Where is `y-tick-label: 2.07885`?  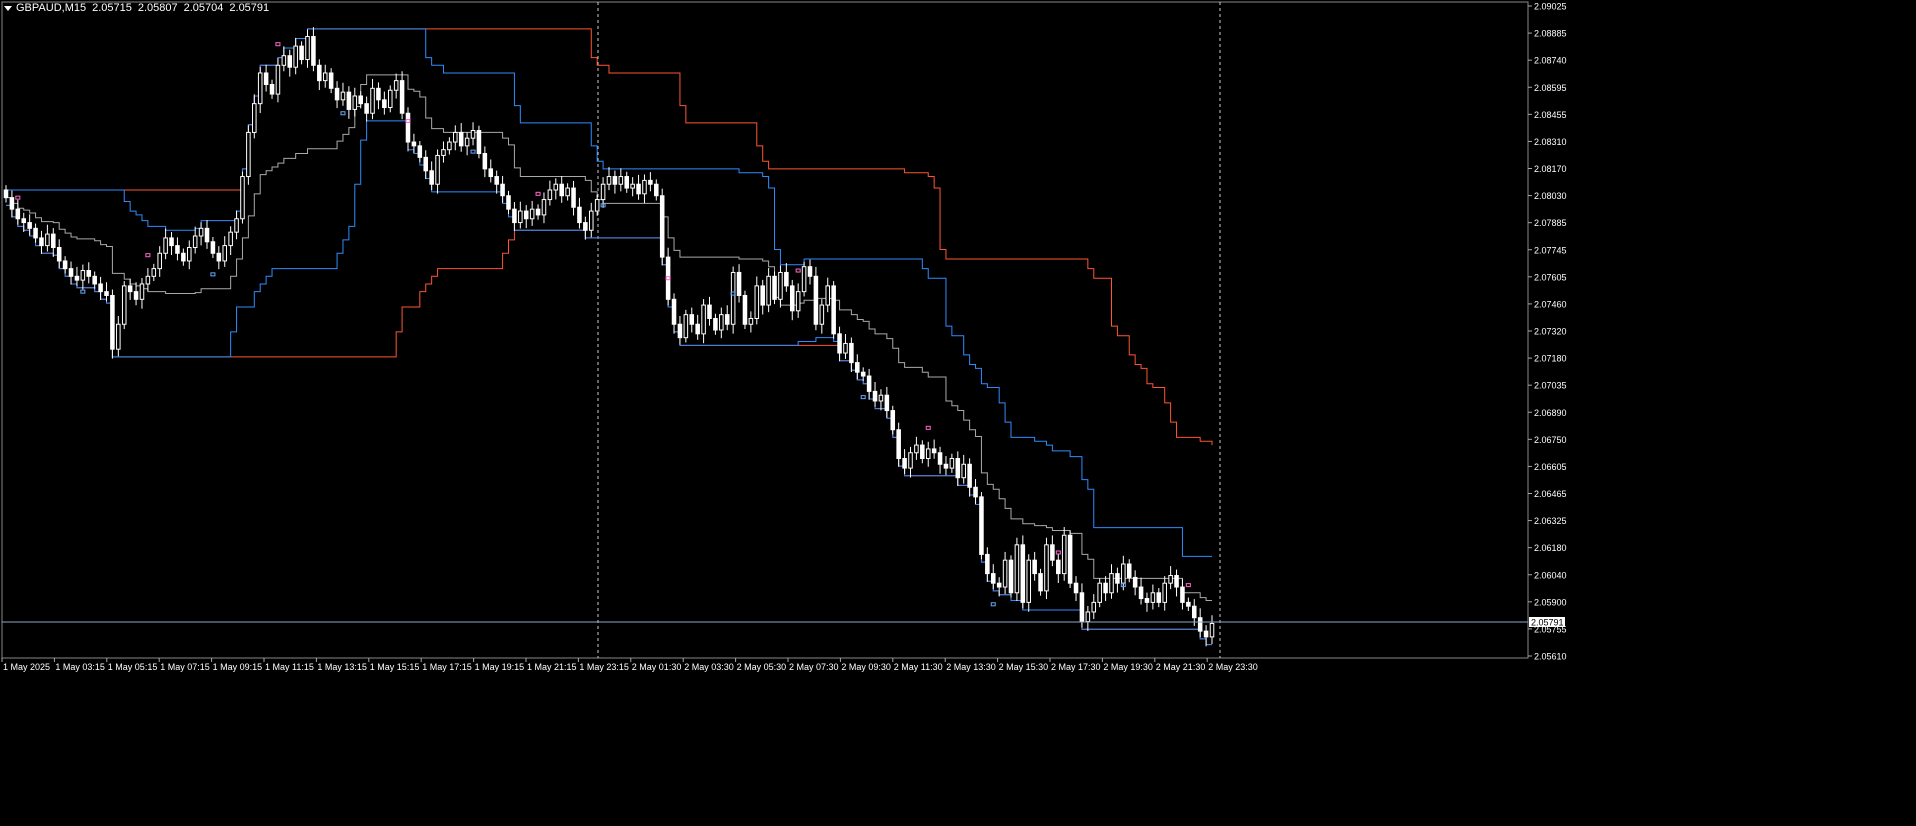 y-tick-label: 2.07885 is located at coordinates (1550, 223).